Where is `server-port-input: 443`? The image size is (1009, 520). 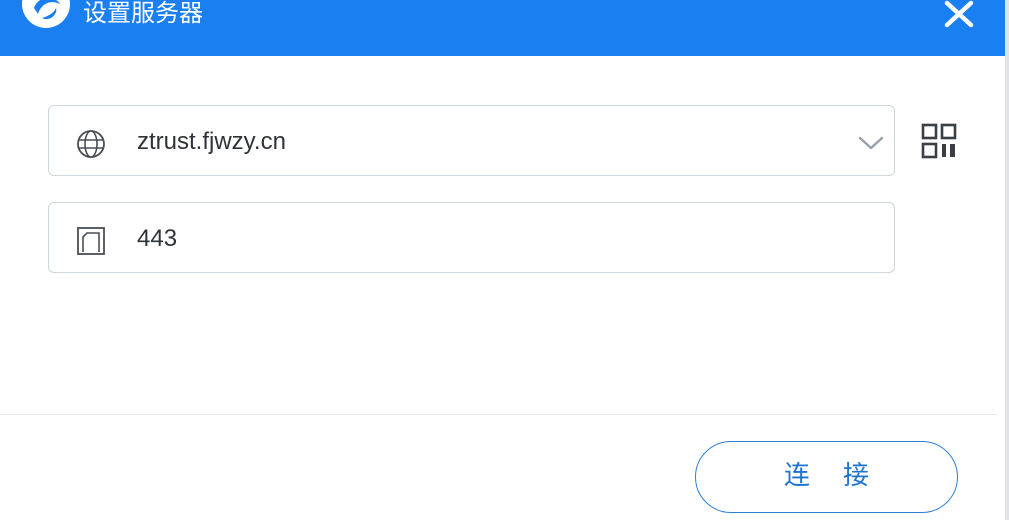
server-port-input: 443 is located at coordinates (471, 237).